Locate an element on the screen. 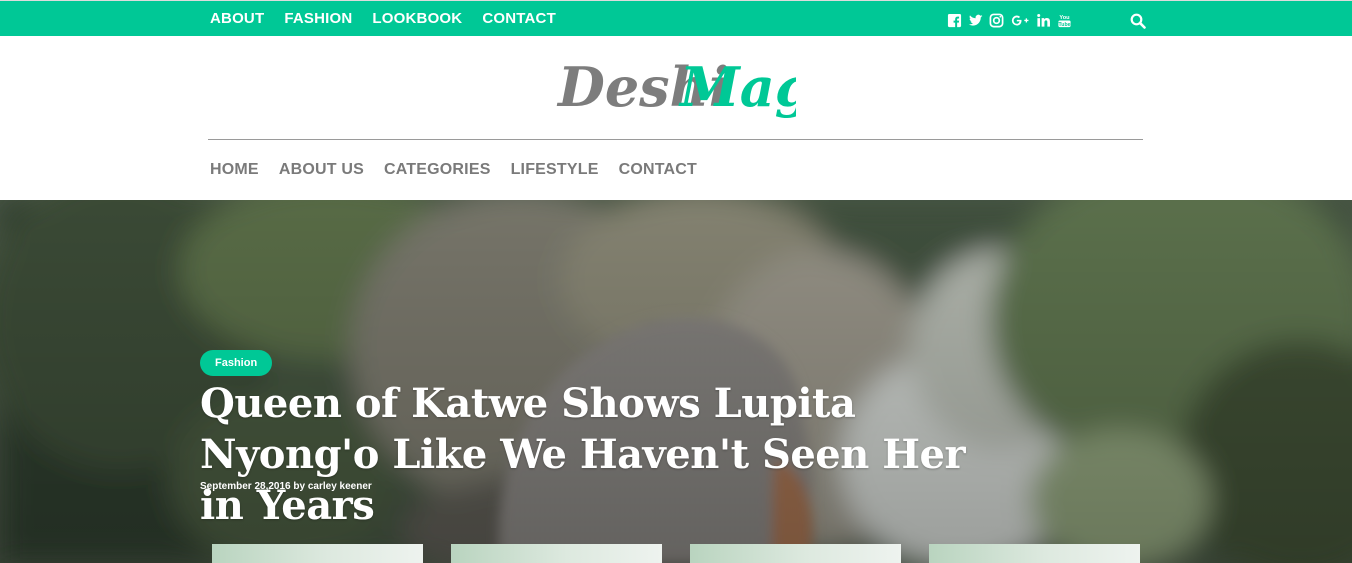  svg-text: You is located at coordinates (1064, 18).